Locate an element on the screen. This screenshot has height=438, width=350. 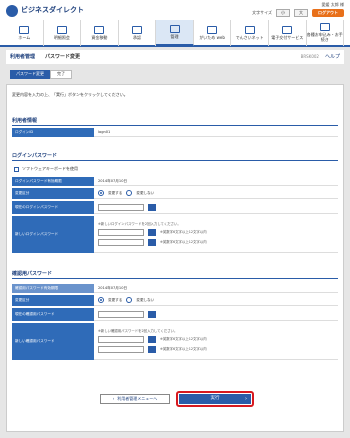
login-change-radio is located at coordinates (101, 193).